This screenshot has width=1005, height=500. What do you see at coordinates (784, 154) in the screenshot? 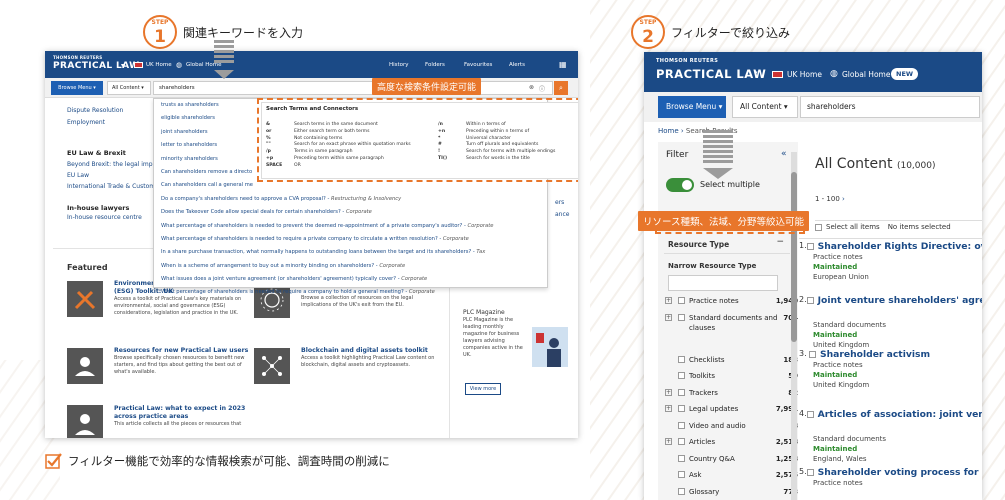
I see `collapse-icon: «` at bounding box center [784, 154].